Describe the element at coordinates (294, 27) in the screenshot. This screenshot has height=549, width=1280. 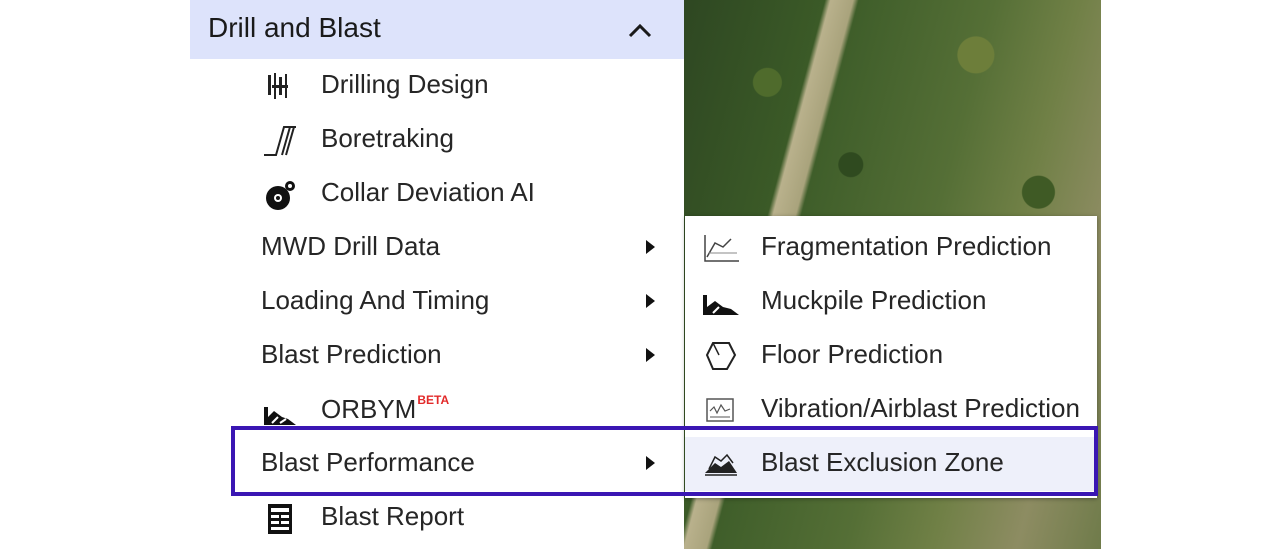
I see `menu-title: Drill and Blast` at that location.